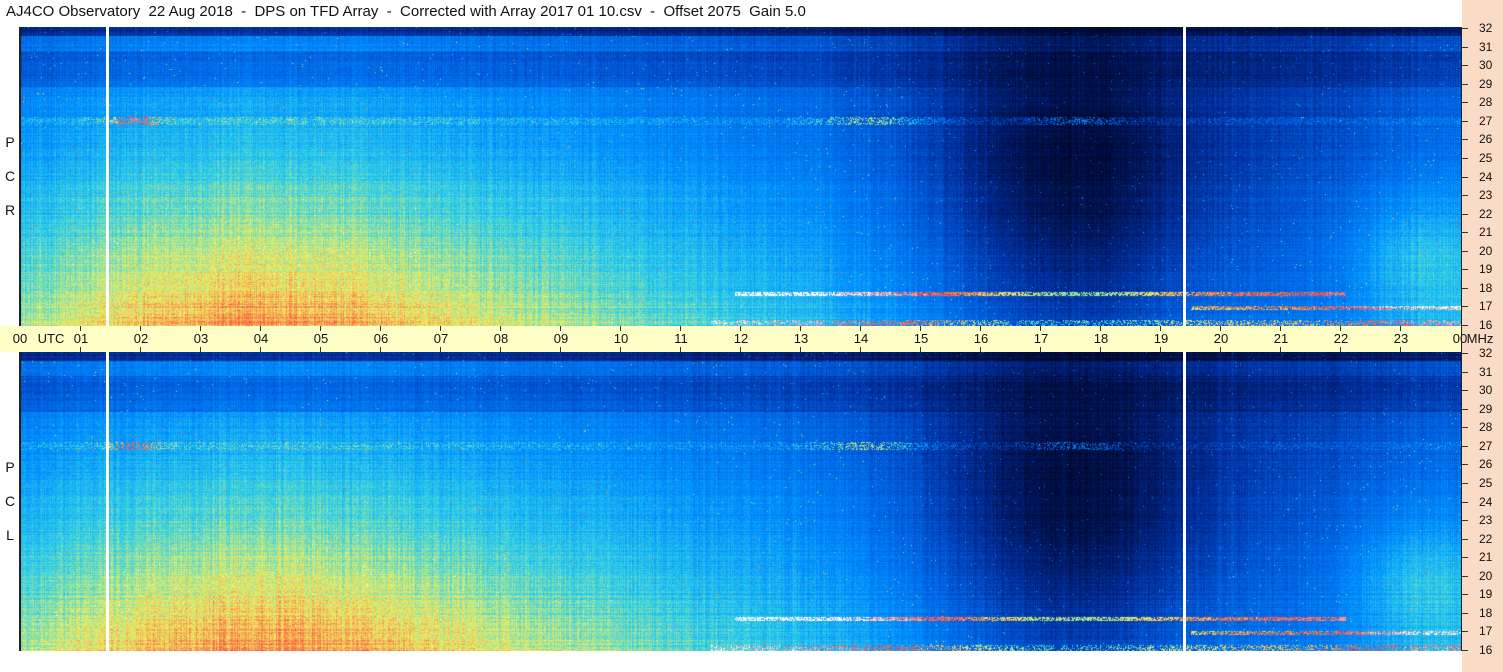 The width and height of the screenshot is (1503, 672). I want to click on frequency-label: 18, so click(1486, 612).